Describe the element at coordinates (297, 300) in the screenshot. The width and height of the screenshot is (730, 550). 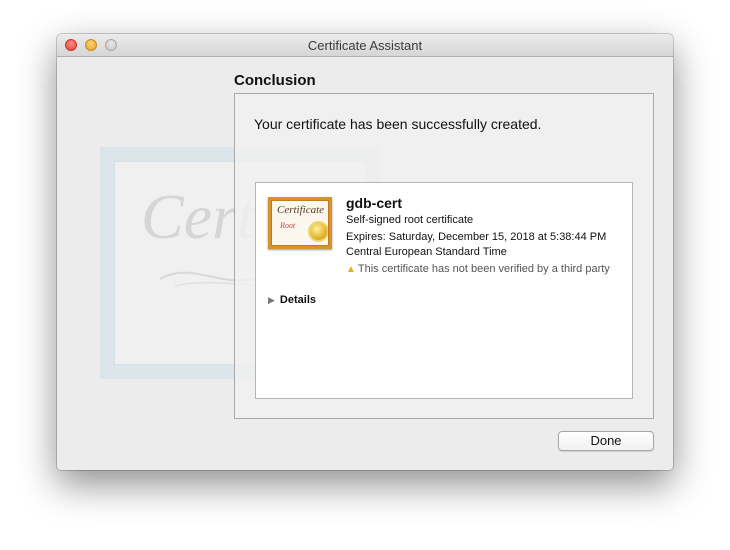
I see `details-label: Details` at that location.